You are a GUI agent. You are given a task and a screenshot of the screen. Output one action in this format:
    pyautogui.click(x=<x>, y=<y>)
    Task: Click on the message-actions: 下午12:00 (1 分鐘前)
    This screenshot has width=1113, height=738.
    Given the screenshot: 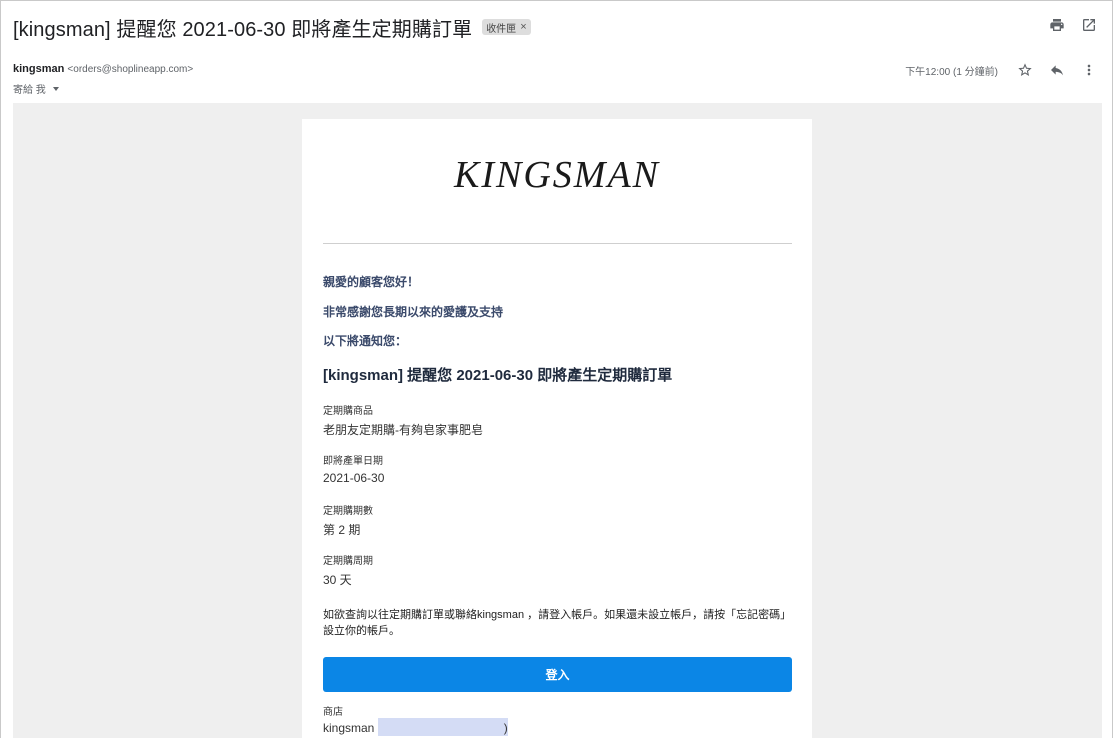 What is the action you would take?
    pyautogui.click(x=1001, y=70)
    